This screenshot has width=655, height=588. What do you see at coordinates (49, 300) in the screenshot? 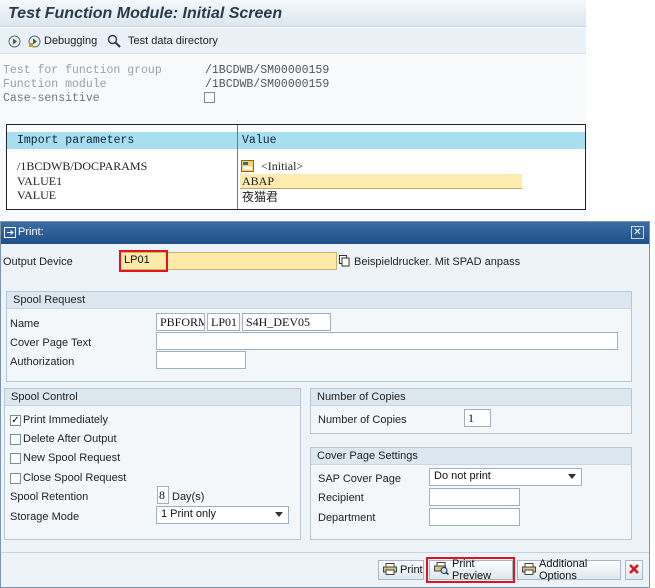
I see `spool-request-header: Spool Request` at bounding box center [49, 300].